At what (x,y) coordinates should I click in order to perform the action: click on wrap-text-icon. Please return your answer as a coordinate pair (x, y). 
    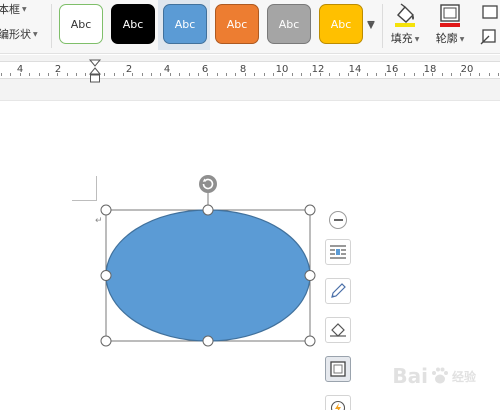
    Looking at the image, I should click on (338, 252).